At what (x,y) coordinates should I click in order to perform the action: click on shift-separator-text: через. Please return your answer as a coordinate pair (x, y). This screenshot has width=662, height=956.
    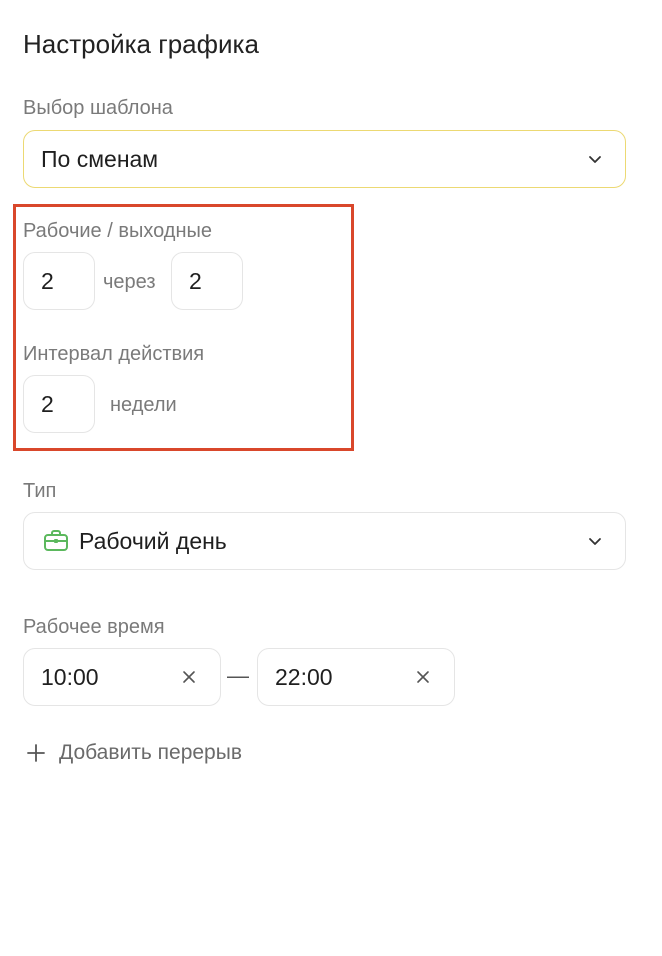
    Looking at the image, I should click on (129, 282).